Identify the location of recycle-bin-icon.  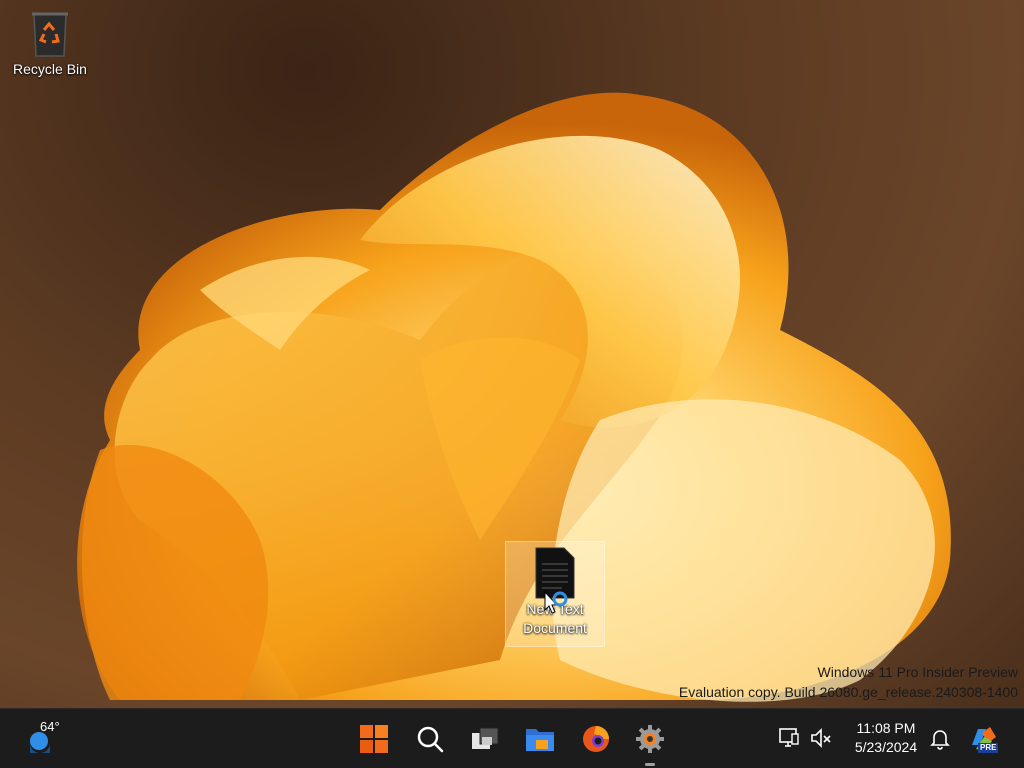
(50, 34).